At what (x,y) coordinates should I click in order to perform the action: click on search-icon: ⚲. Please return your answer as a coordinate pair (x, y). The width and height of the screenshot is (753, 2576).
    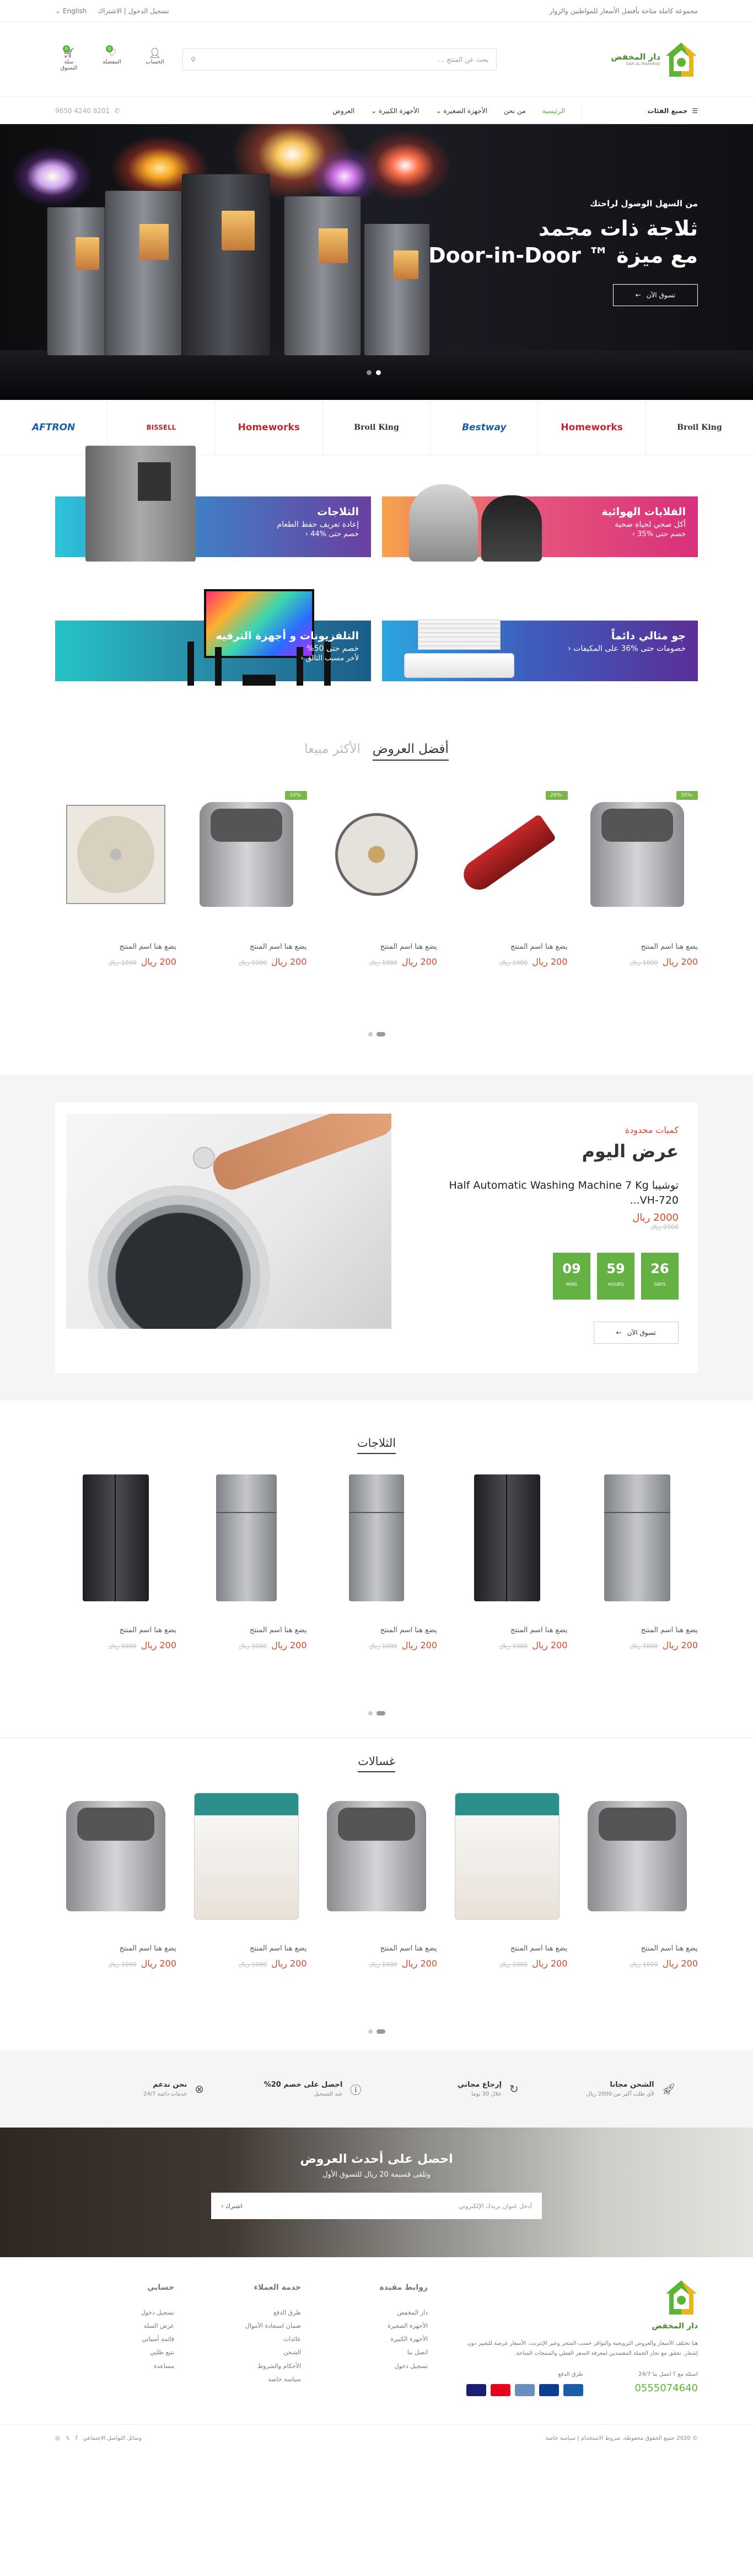
    Looking at the image, I should click on (193, 59).